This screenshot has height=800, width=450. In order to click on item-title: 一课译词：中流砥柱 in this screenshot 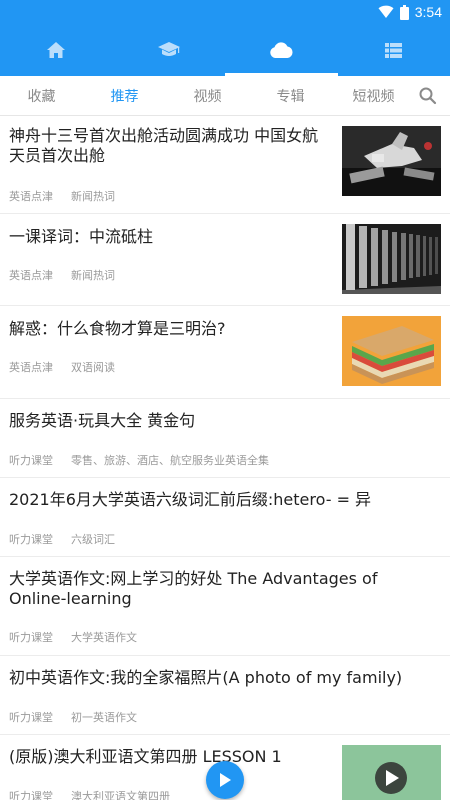, I will do `click(81, 236)`.